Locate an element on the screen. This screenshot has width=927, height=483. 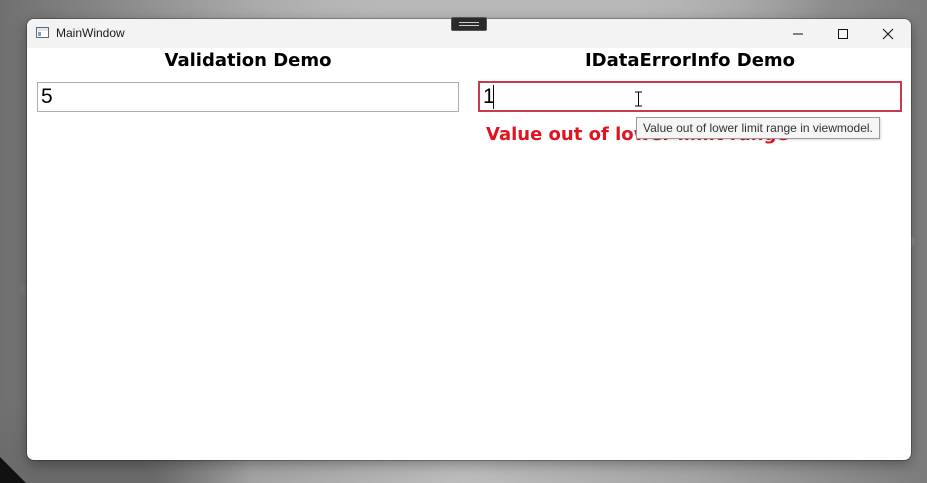
minimize-button is located at coordinates (798, 33).